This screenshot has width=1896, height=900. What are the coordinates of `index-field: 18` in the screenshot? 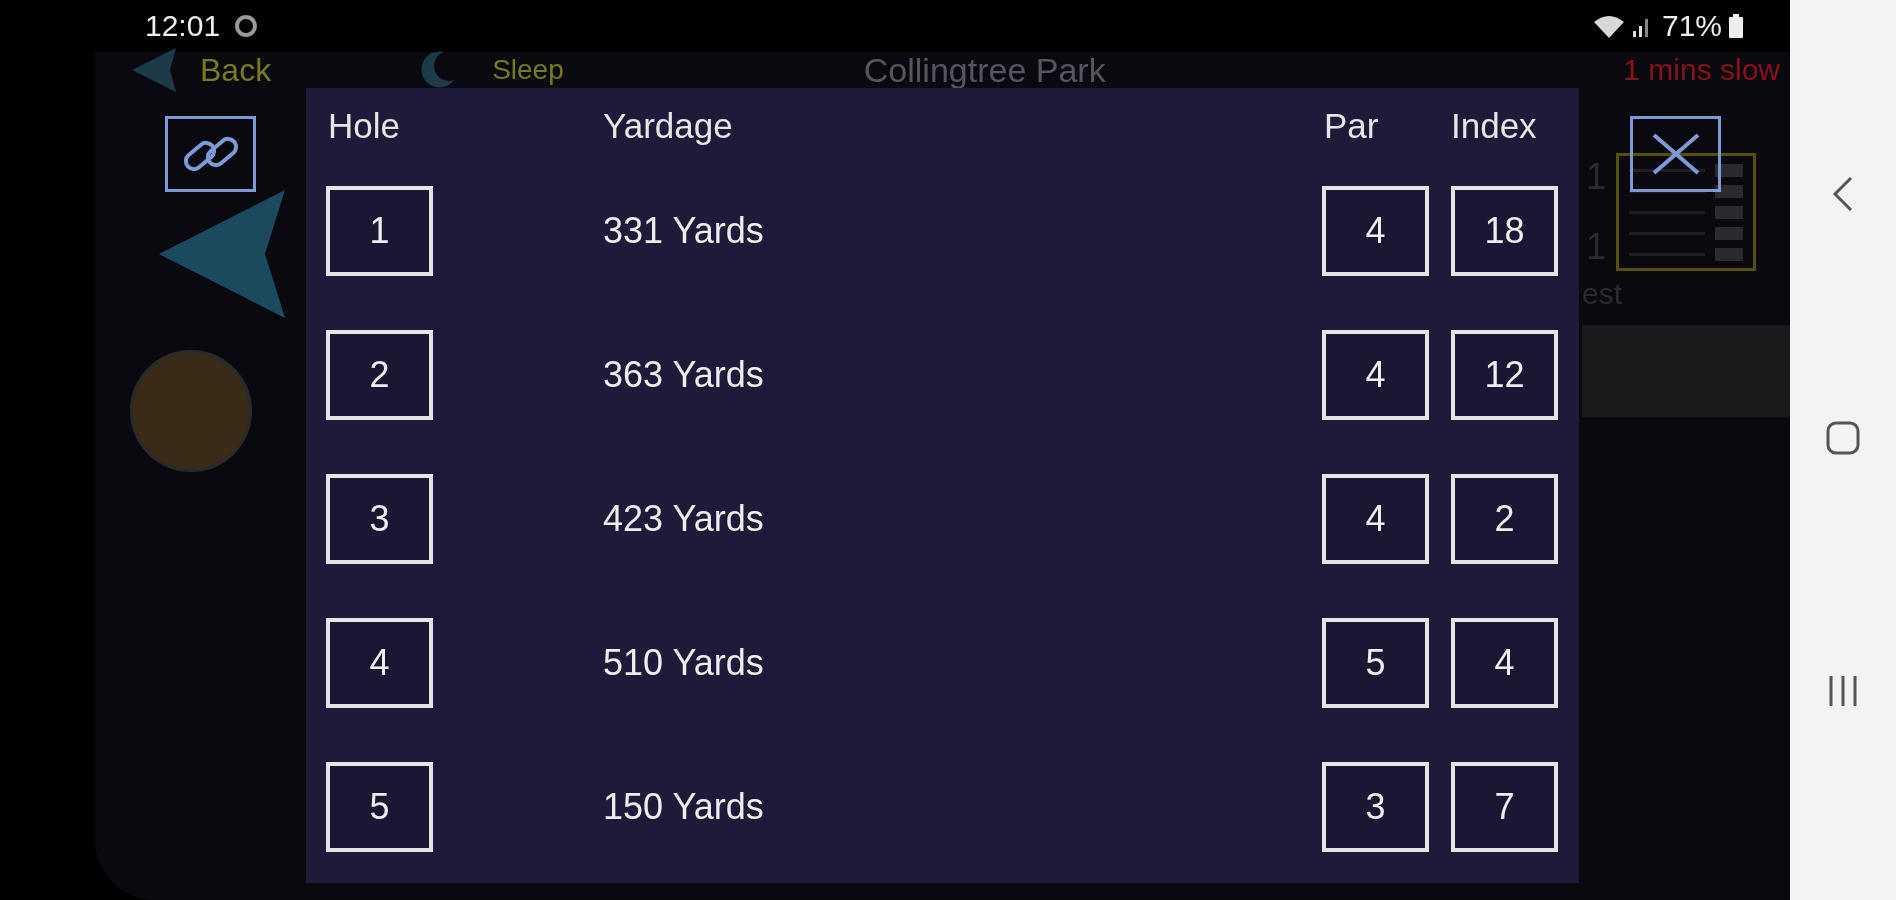 It's located at (1504, 231).